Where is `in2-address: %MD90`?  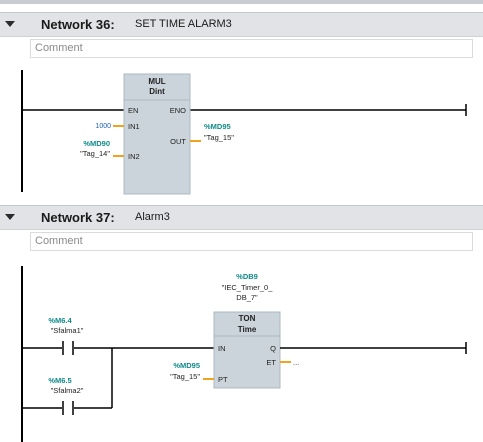
in2-address: %MD90 is located at coordinates (96, 143).